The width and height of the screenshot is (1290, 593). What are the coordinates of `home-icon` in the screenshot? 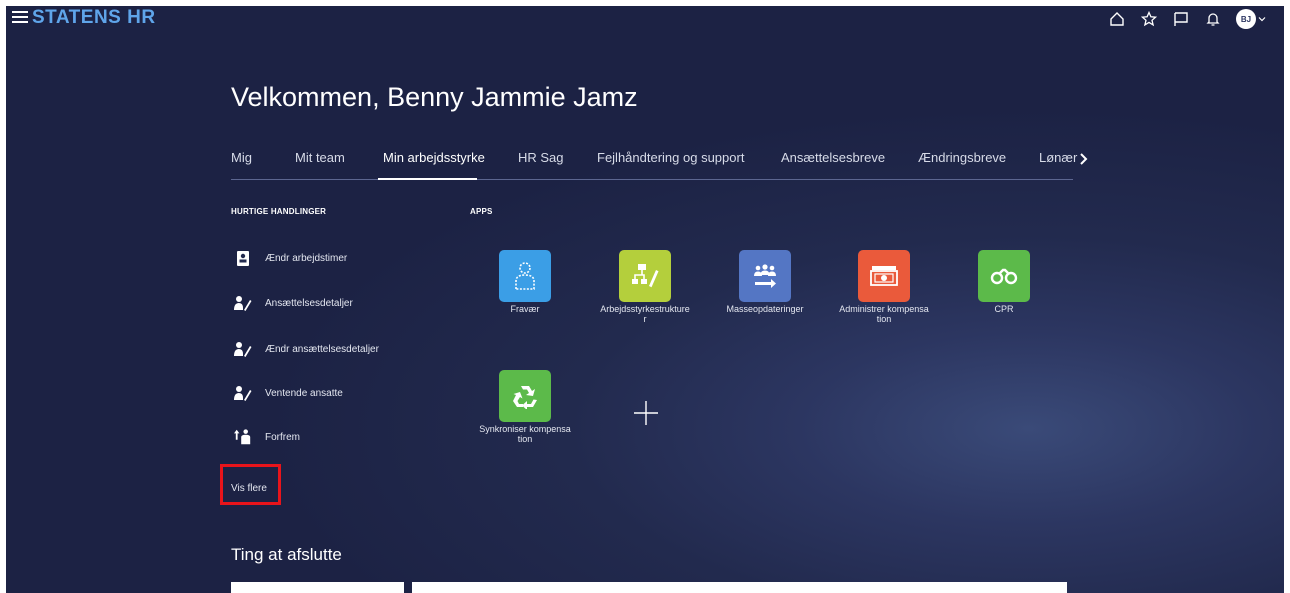 It's located at (1117, 19).